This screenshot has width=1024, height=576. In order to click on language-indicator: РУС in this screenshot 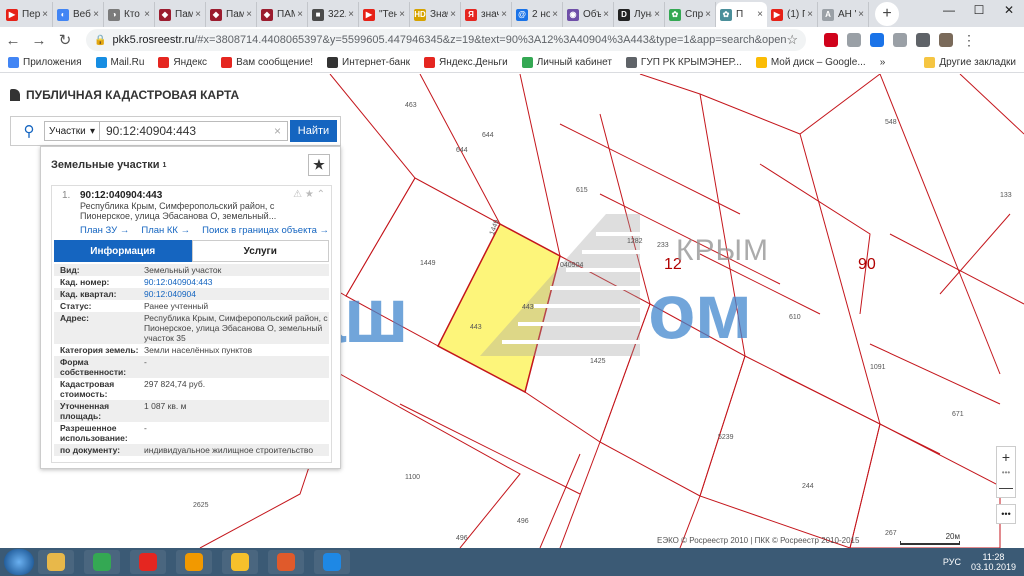, I will do `click(952, 562)`.